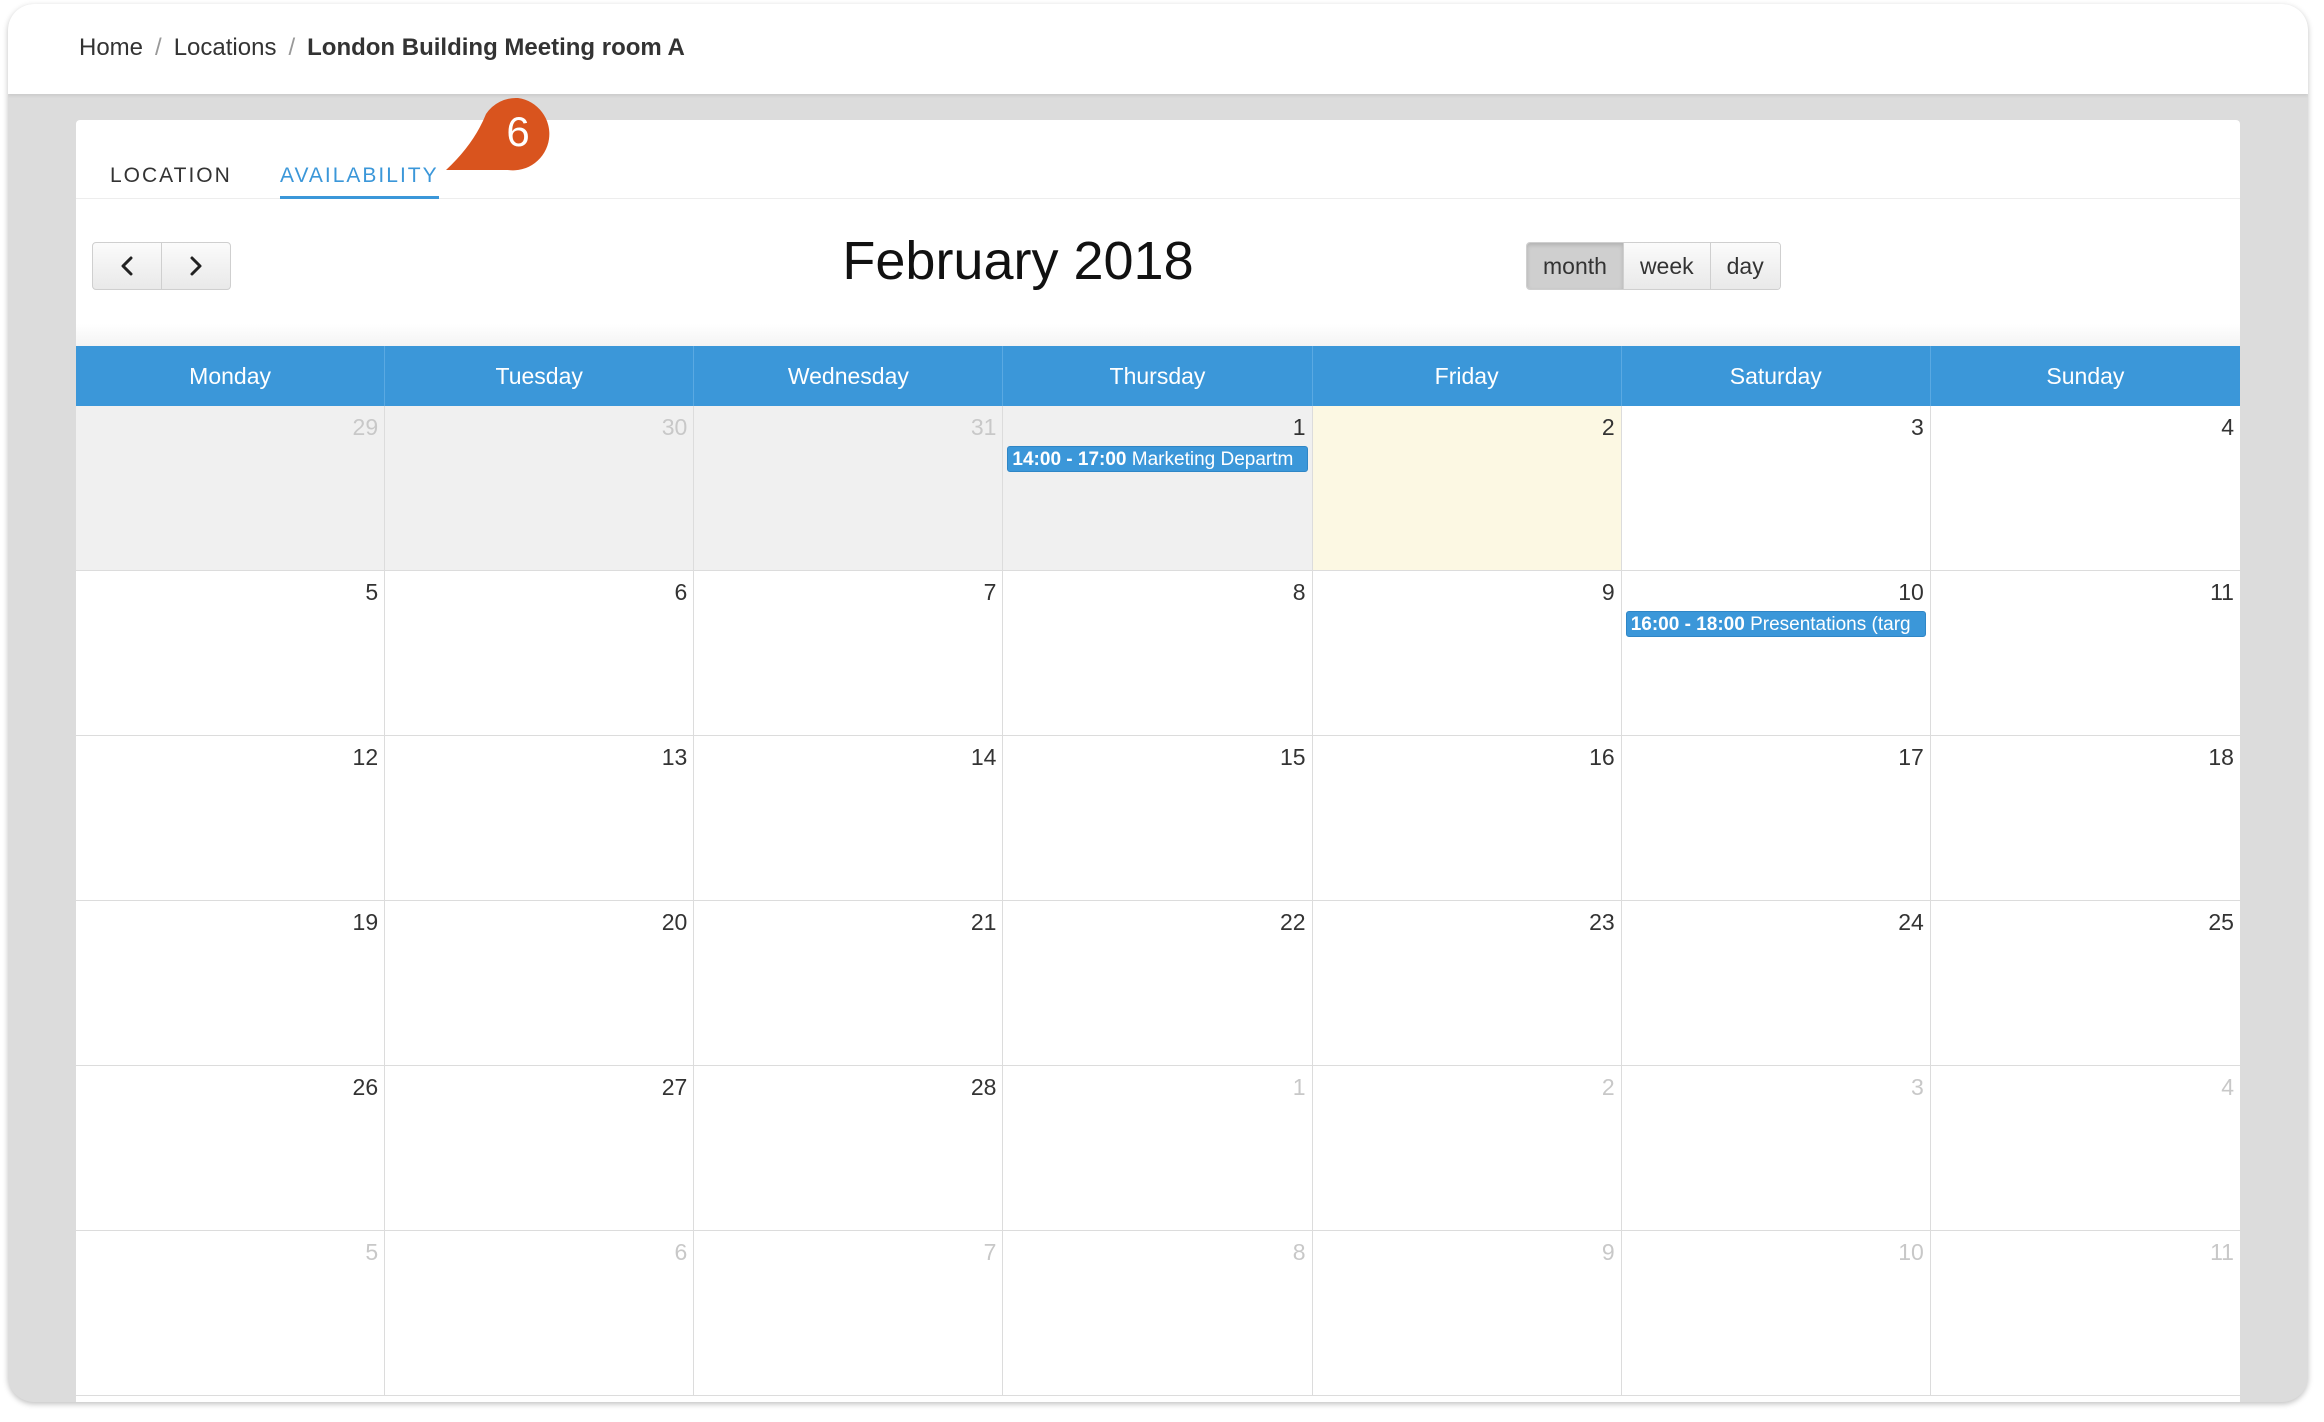 Image resolution: width=2324 pixels, height=1422 pixels. I want to click on tab-location: LOCATION, so click(171, 180).